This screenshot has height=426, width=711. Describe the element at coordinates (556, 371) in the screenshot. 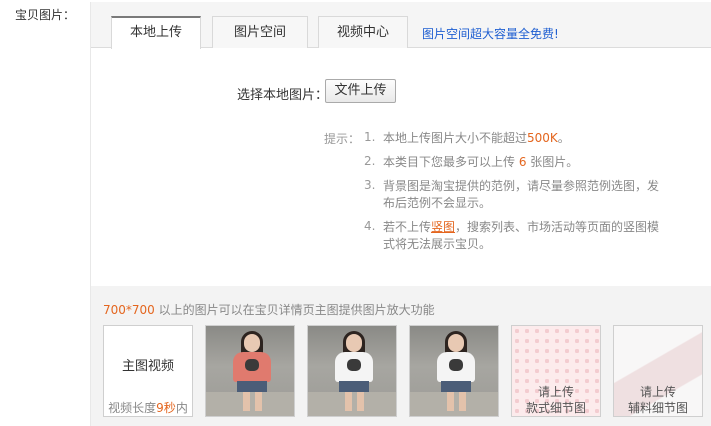

I see `style-detail-upload-slot: 请上传 款式细节图` at that location.